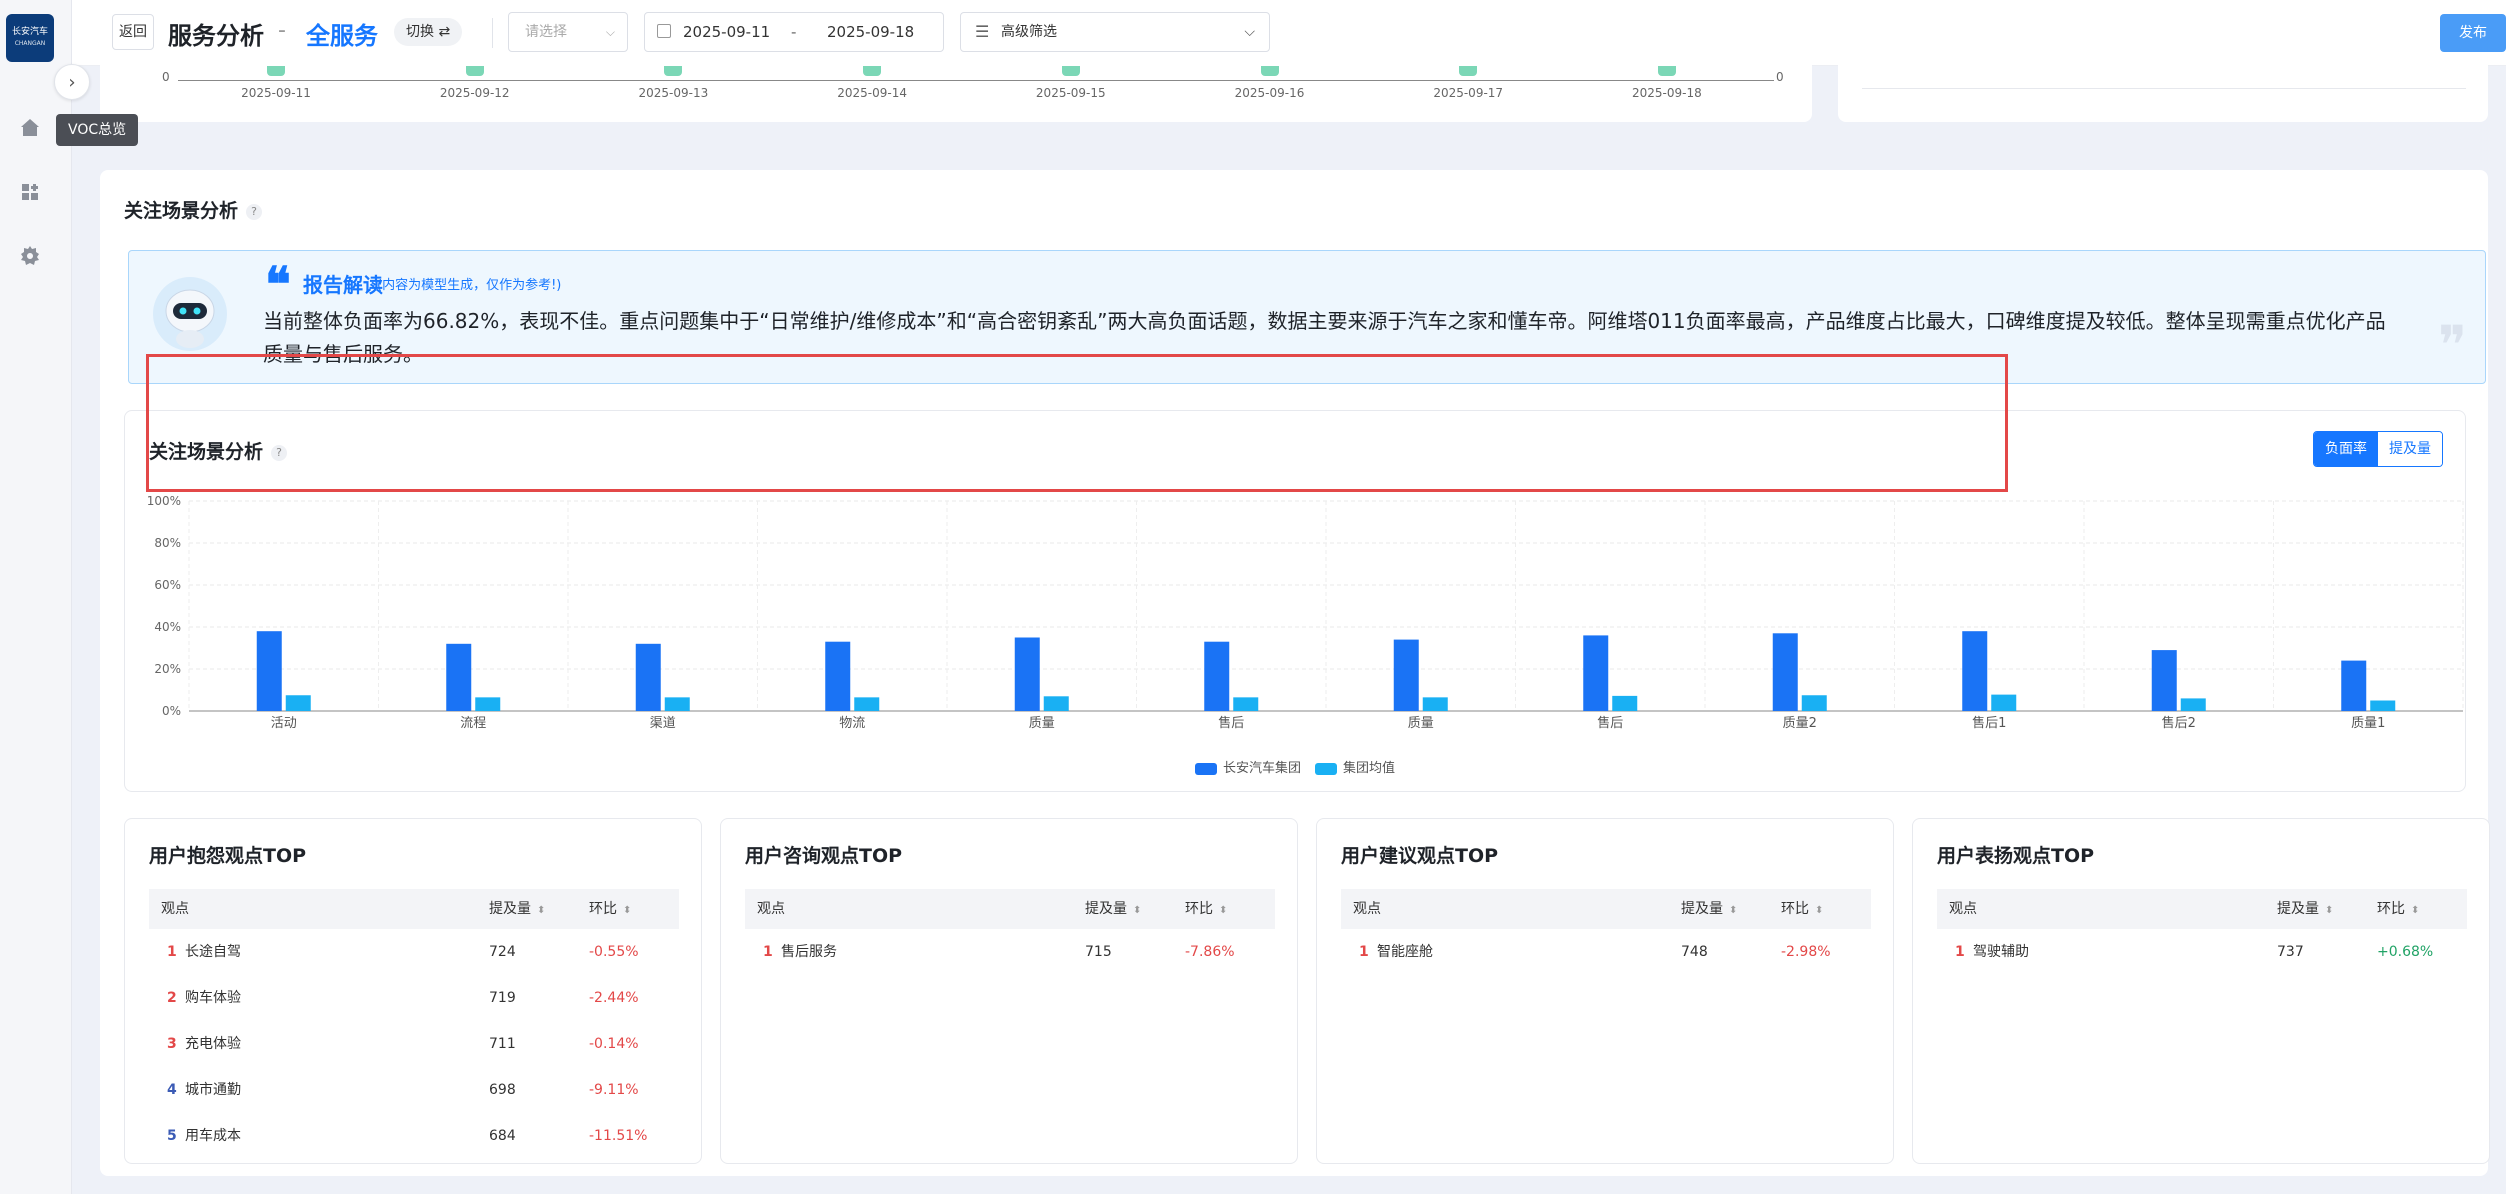  I want to click on viewpoint-label: 城市通勤, so click(213, 1090).